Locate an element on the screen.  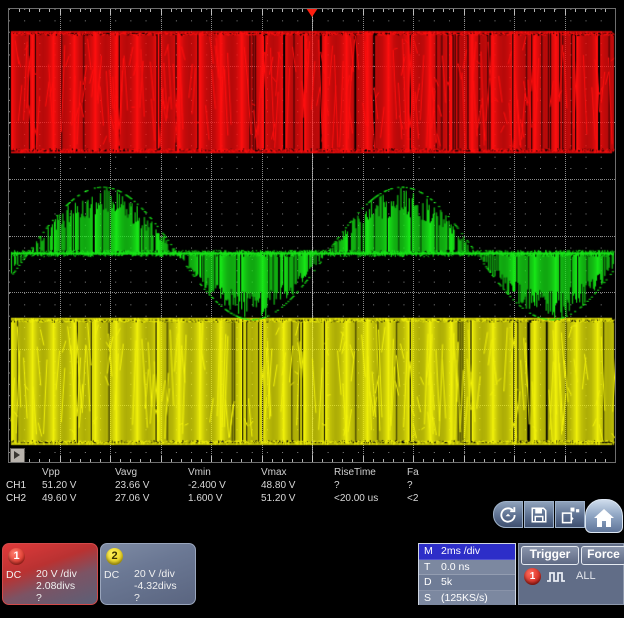
meas-head-risetime: RiseTime is located at coordinates (355, 472).